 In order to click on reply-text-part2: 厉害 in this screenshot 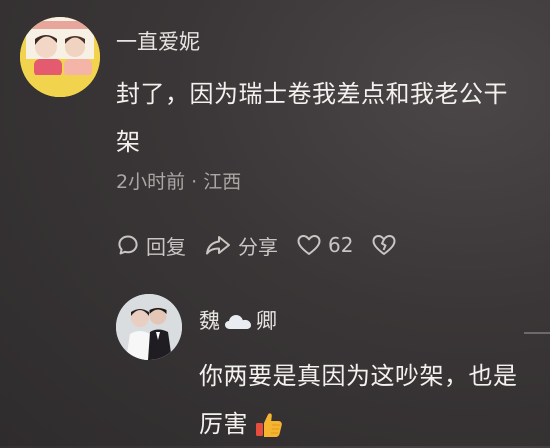, I will do `click(223, 424)`.